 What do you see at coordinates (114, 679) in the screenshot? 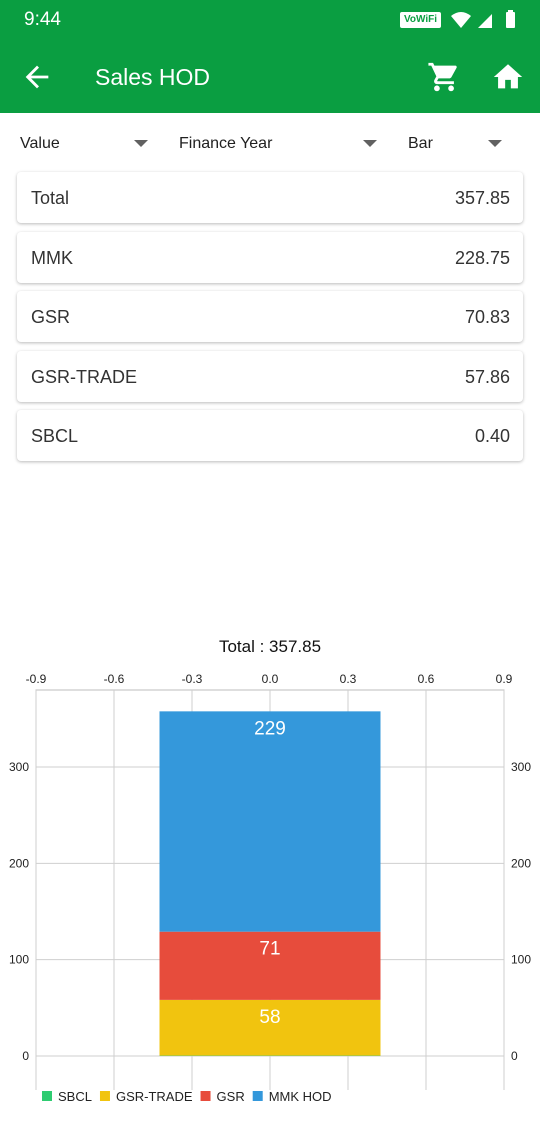
I see `x-tick-label: -0.6` at bounding box center [114, 679].